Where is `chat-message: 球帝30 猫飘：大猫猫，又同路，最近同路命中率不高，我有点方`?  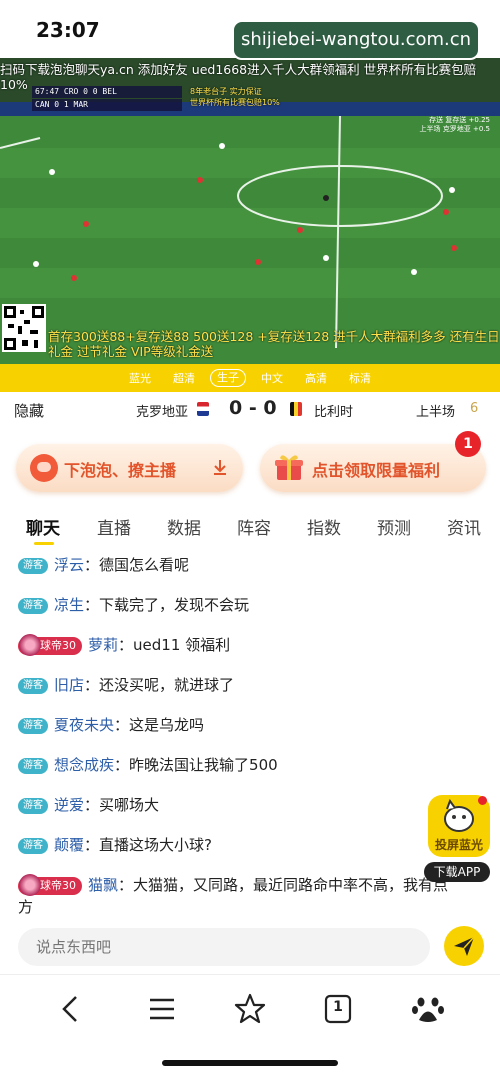
chat-message: 球帝30 猫飘：大猫猫，又同路，最近同路命中率不高，我有点方 is located at coordinates (233, 895).